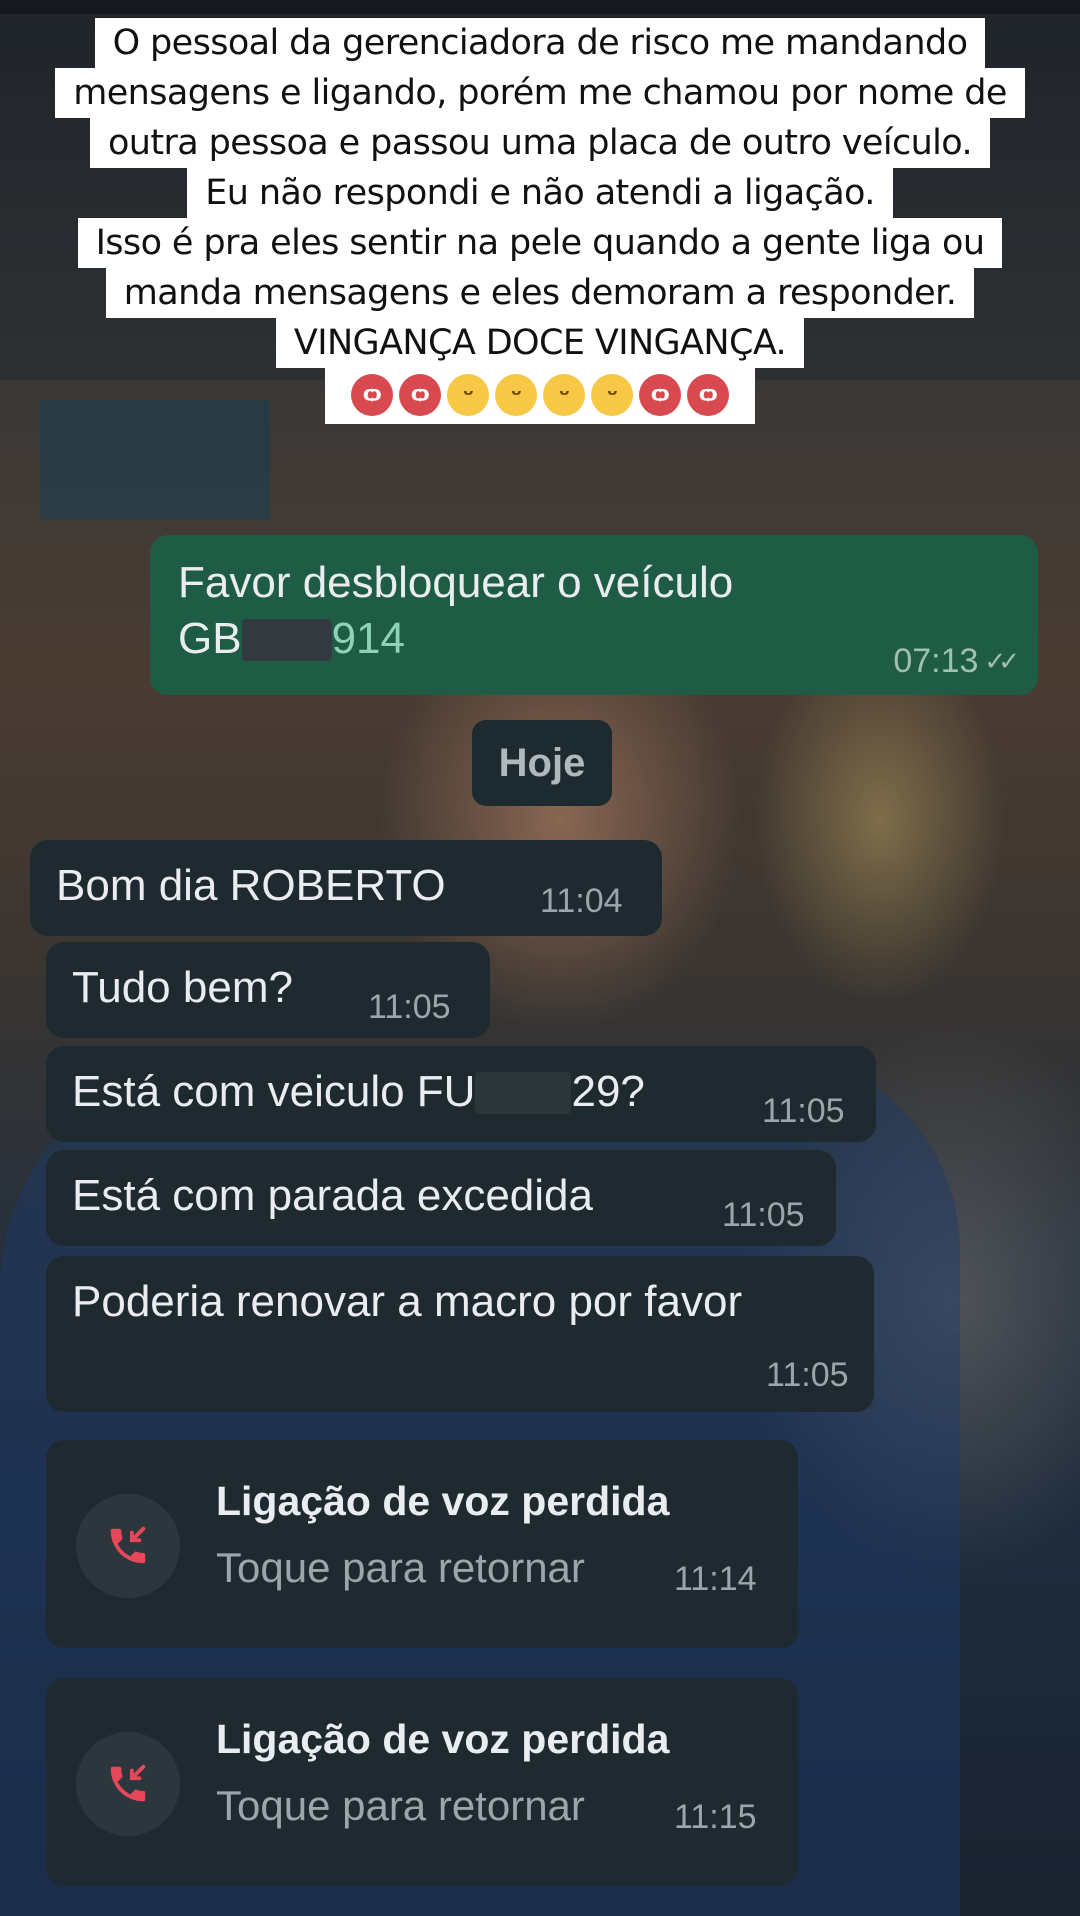  What do you see at coordinates (1001, 661) in the screenshot?
I see `double-check-icon: ✓✓` at bounding box center [1001, 661].